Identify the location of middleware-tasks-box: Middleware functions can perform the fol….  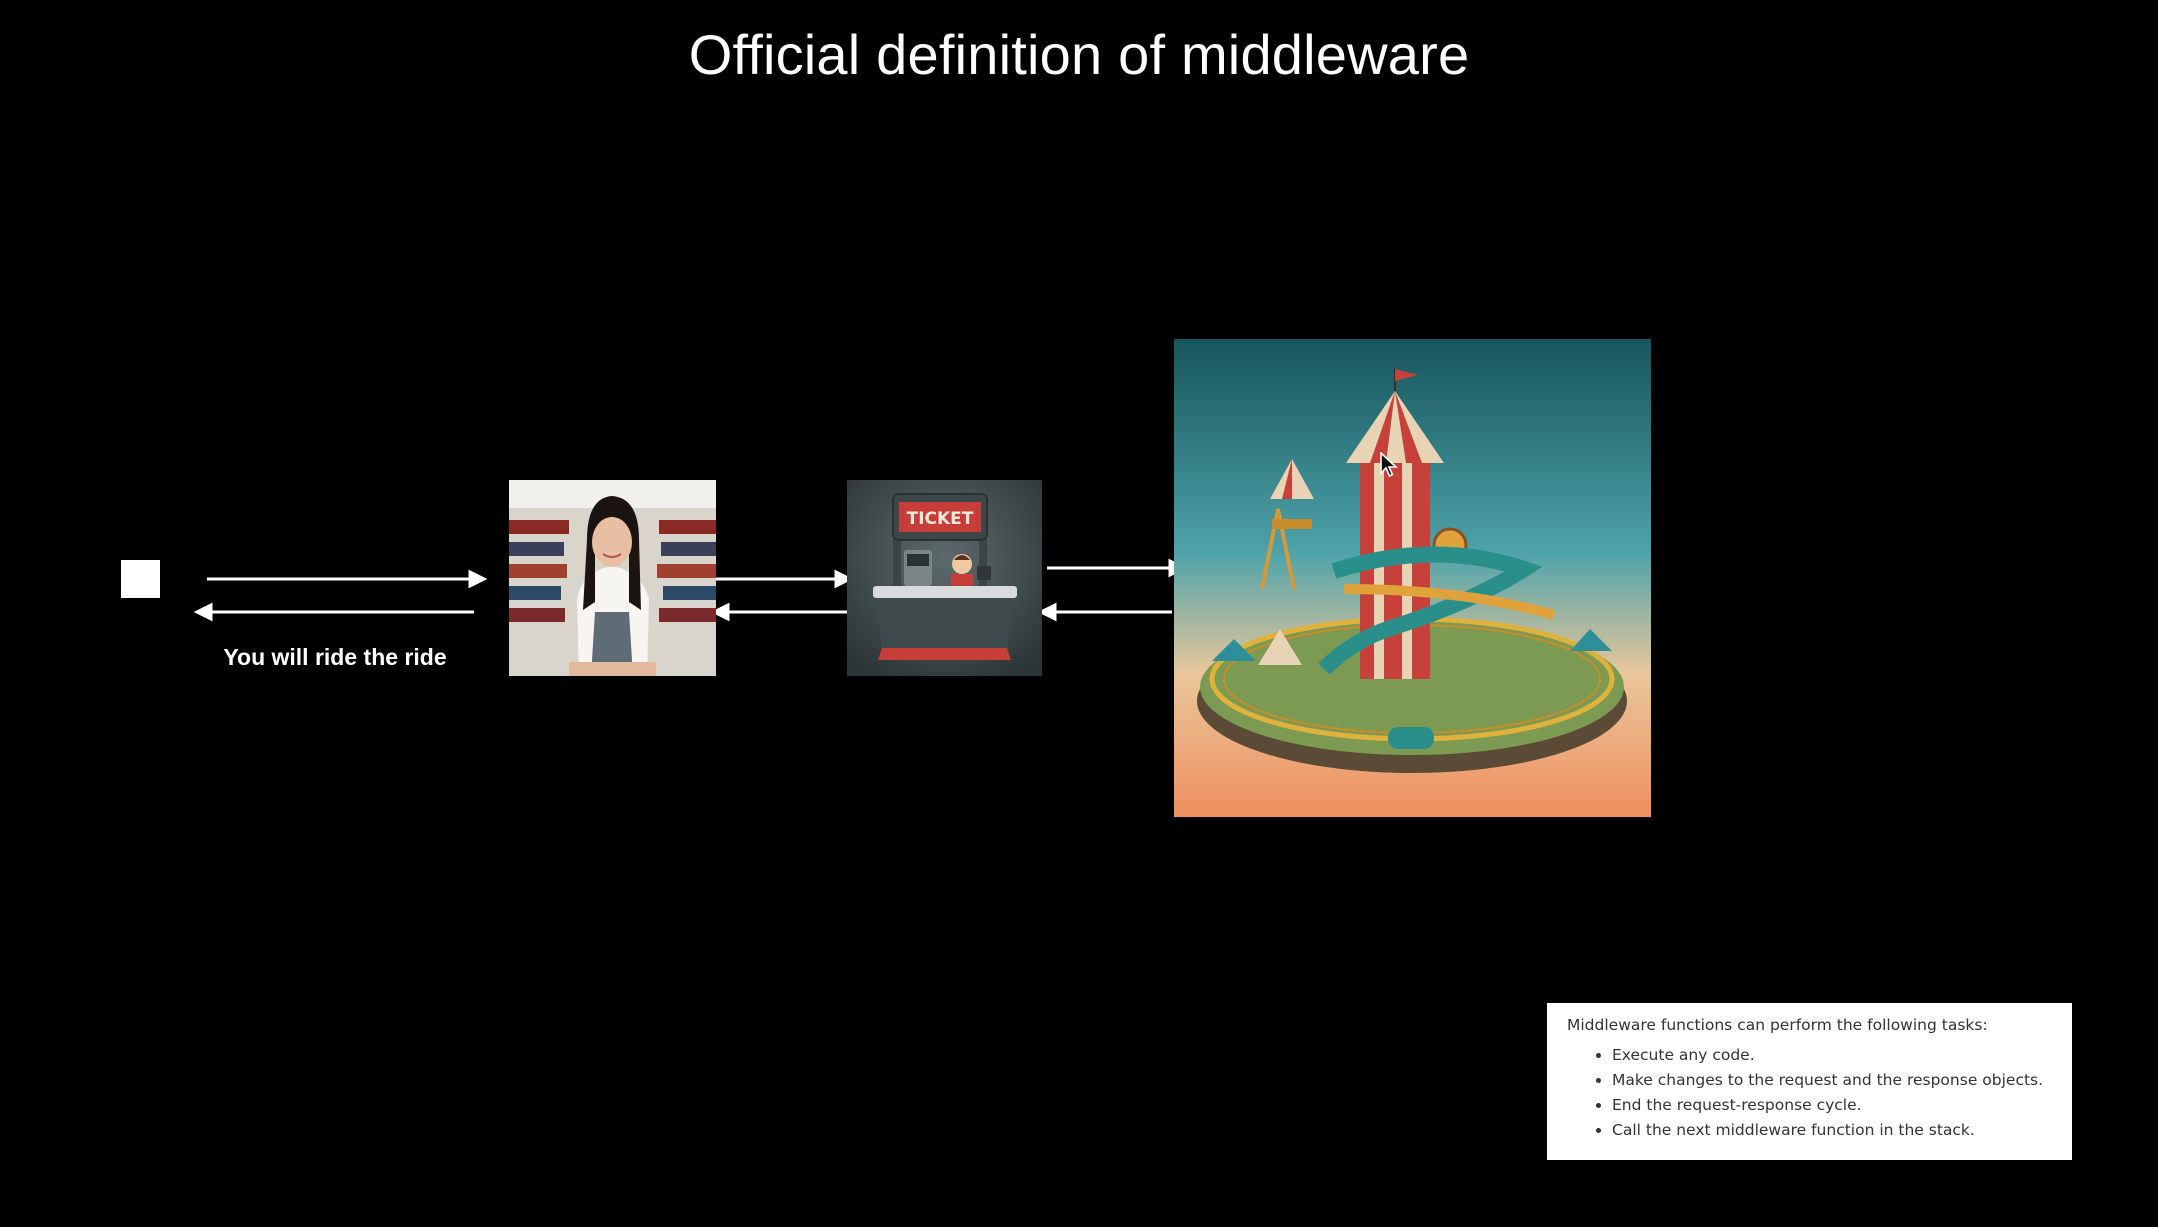
(1809, 1081).